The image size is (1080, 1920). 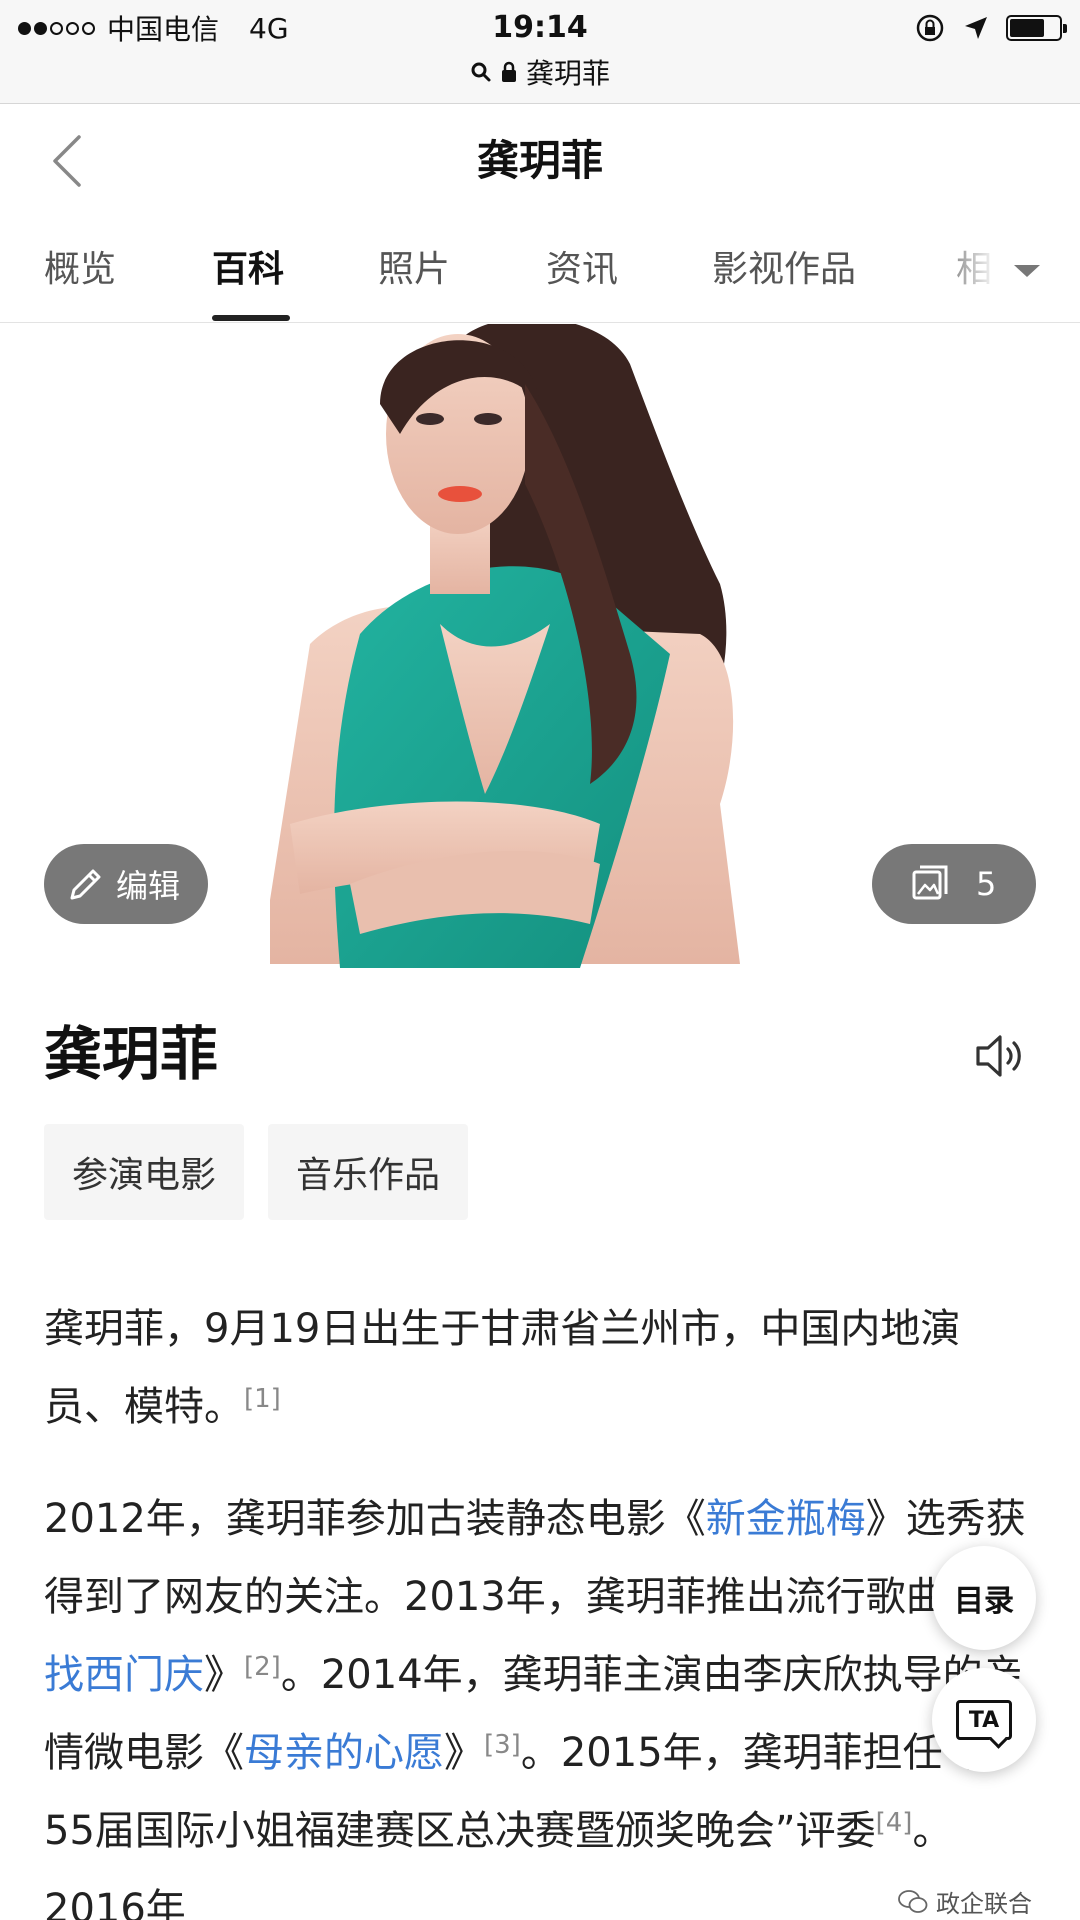 What do you see at coordinates (251, 318) in the screenshot?
I see `active-tab-indicator` at bounding box center [251, 318].